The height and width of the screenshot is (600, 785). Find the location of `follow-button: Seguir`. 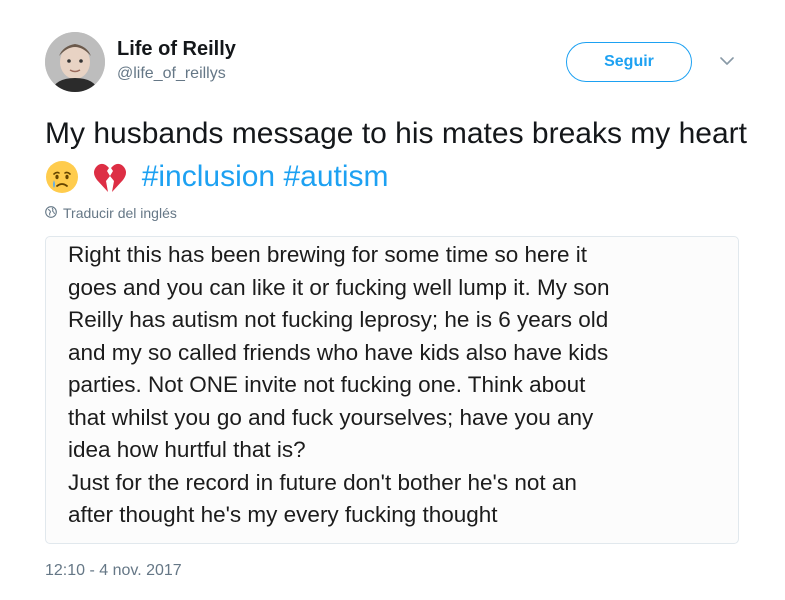

follow-button: Seguir is located at coordinates (629, 62).